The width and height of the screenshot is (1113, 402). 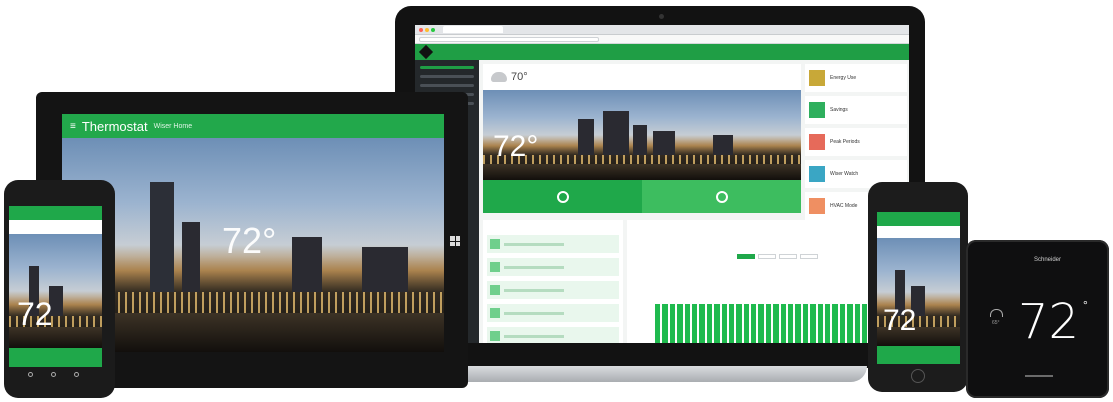 I want to click on home-button, so click(x=918, y=376).